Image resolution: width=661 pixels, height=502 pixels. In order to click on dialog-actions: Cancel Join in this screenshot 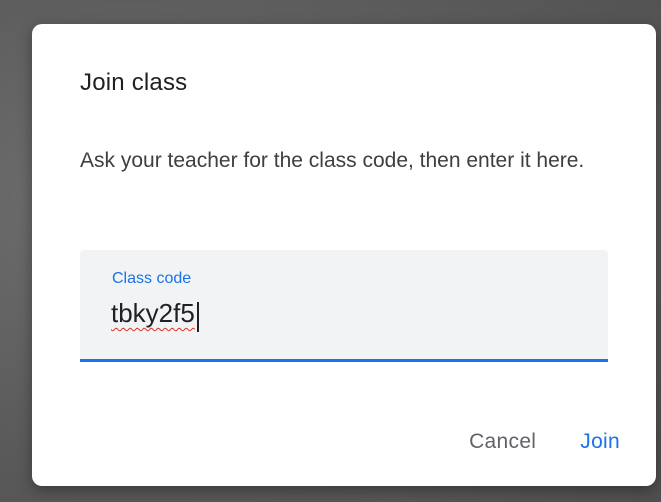, I will do `click(544, 442)`.